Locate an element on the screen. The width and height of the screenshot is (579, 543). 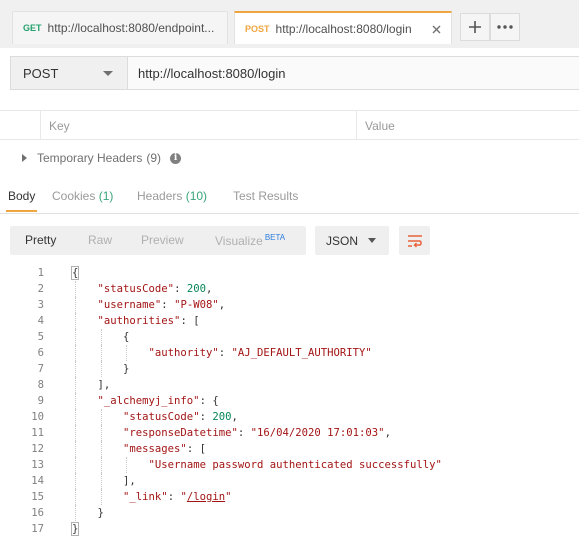
line-number: 8 is located at coordinates (40, 385).